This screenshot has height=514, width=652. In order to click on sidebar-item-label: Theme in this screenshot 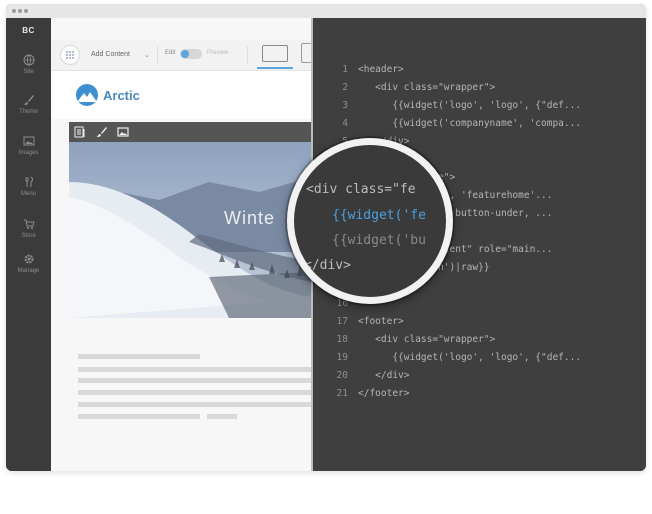, I will do `click(28, 112)`.